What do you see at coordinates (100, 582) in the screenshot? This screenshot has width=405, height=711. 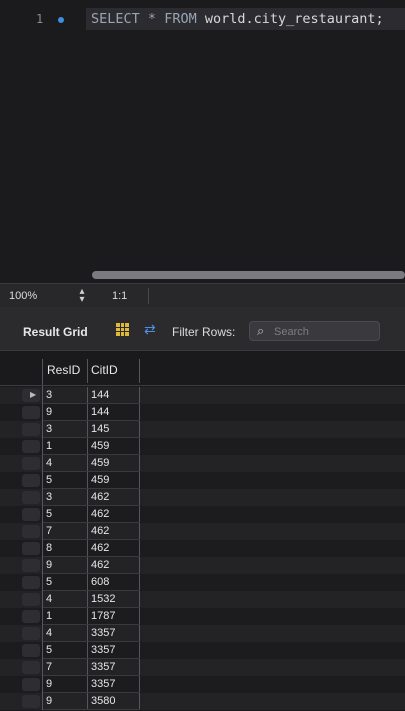 I see `cell-citid: 608` at bounding box center [100, 582].